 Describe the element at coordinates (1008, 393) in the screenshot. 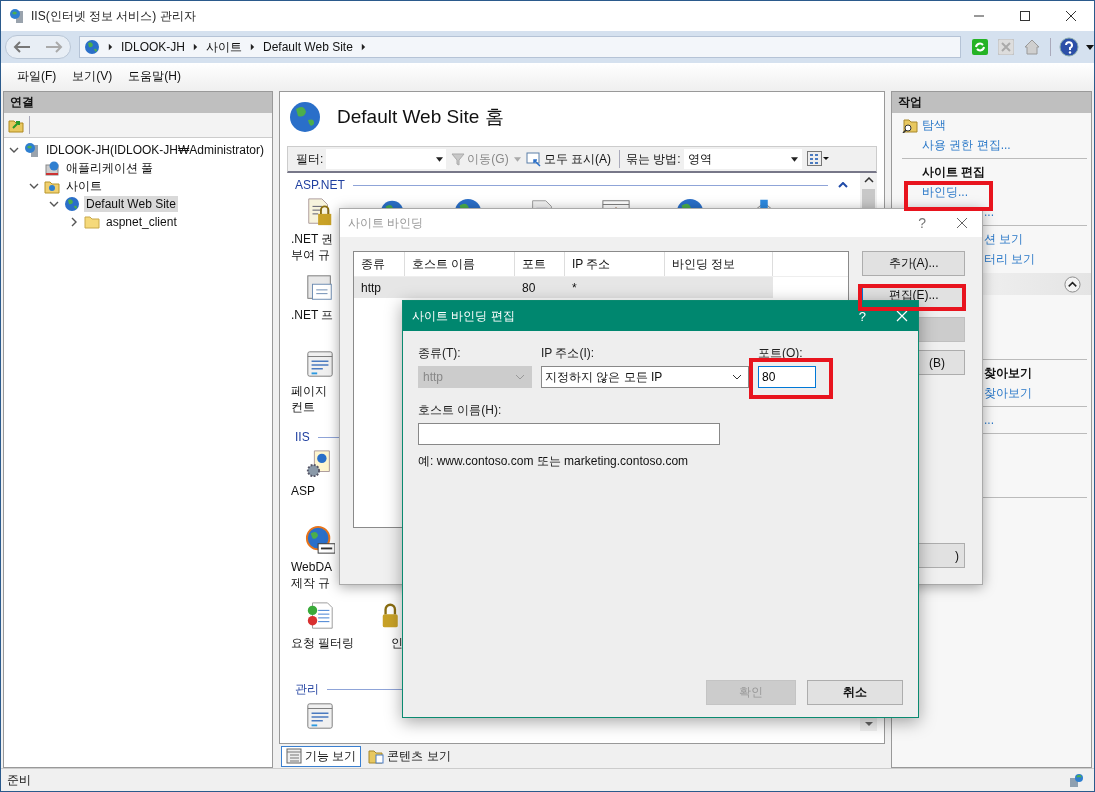

I see `action-link: 찾아보기` at that location.